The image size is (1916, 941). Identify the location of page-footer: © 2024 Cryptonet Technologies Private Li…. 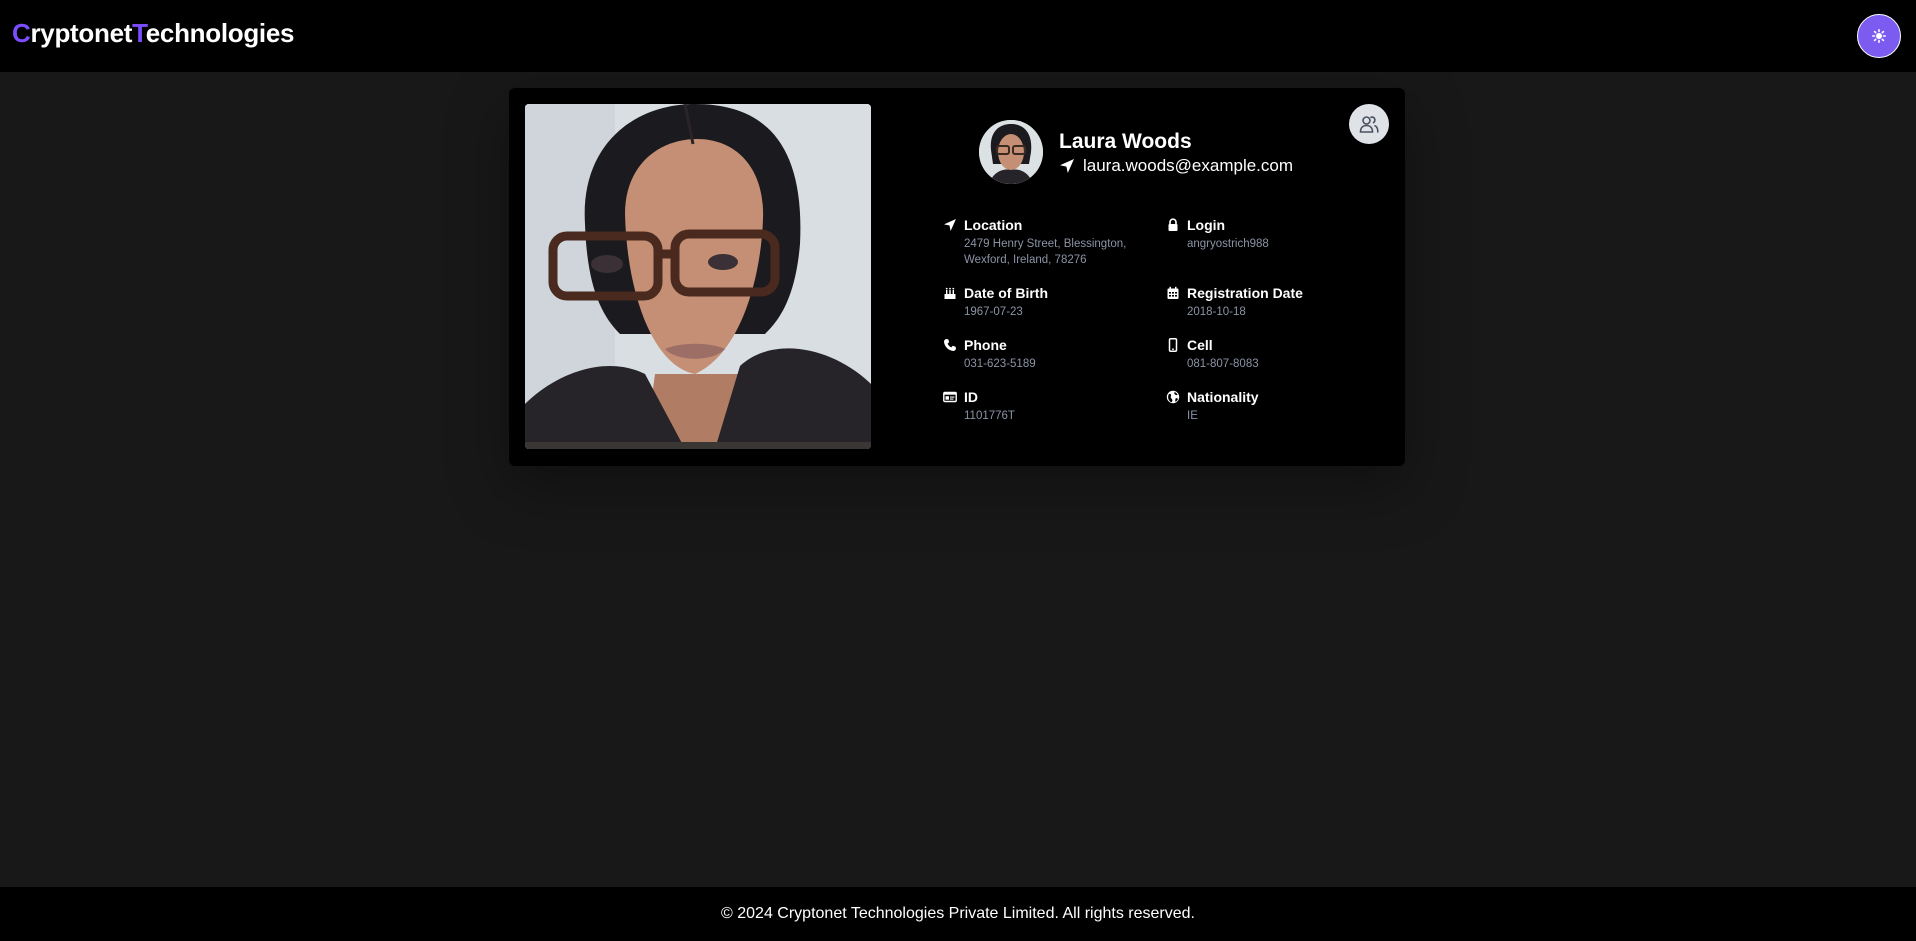
(958, 914).